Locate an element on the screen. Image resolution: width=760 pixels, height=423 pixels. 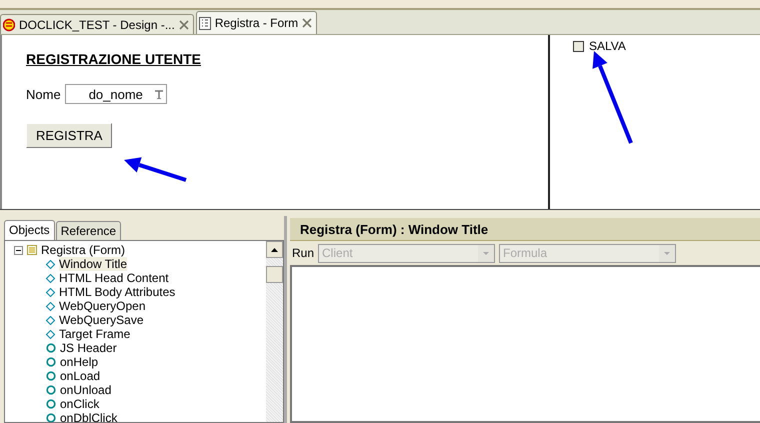
action-item: SALVA is located at coordinates (607, 46).